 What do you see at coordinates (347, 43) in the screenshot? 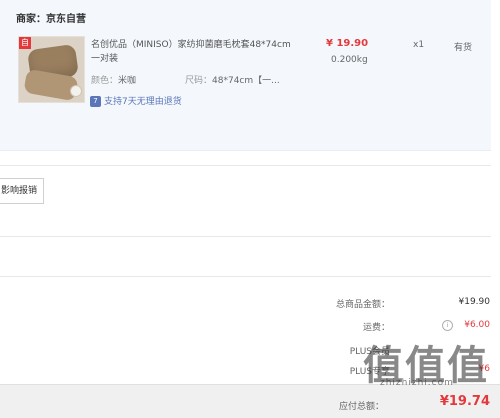
I see `product-price: ¥ 19.90` at bounding box center [347, 43].